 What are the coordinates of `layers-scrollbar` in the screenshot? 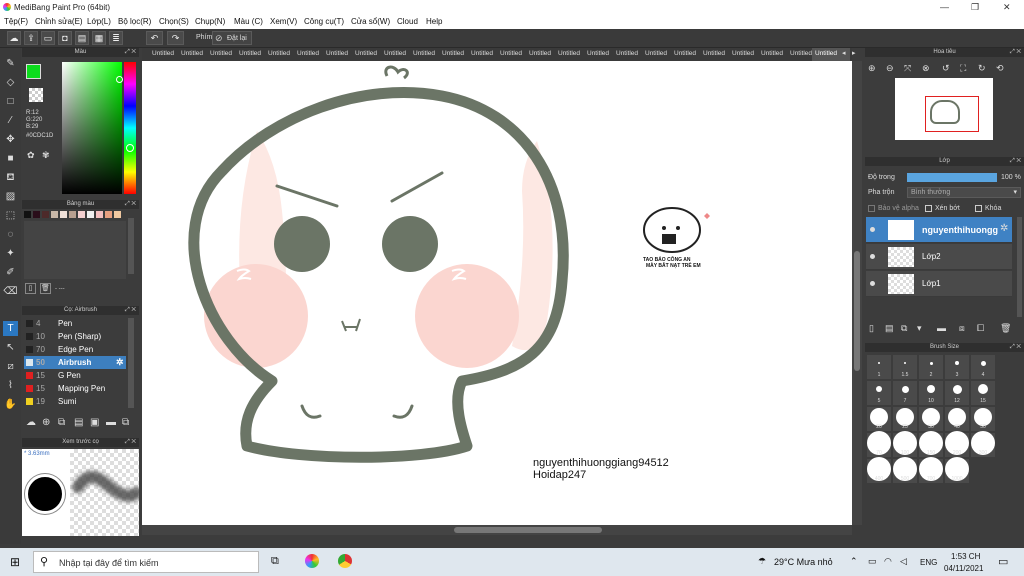 It's located at (1019, 267).